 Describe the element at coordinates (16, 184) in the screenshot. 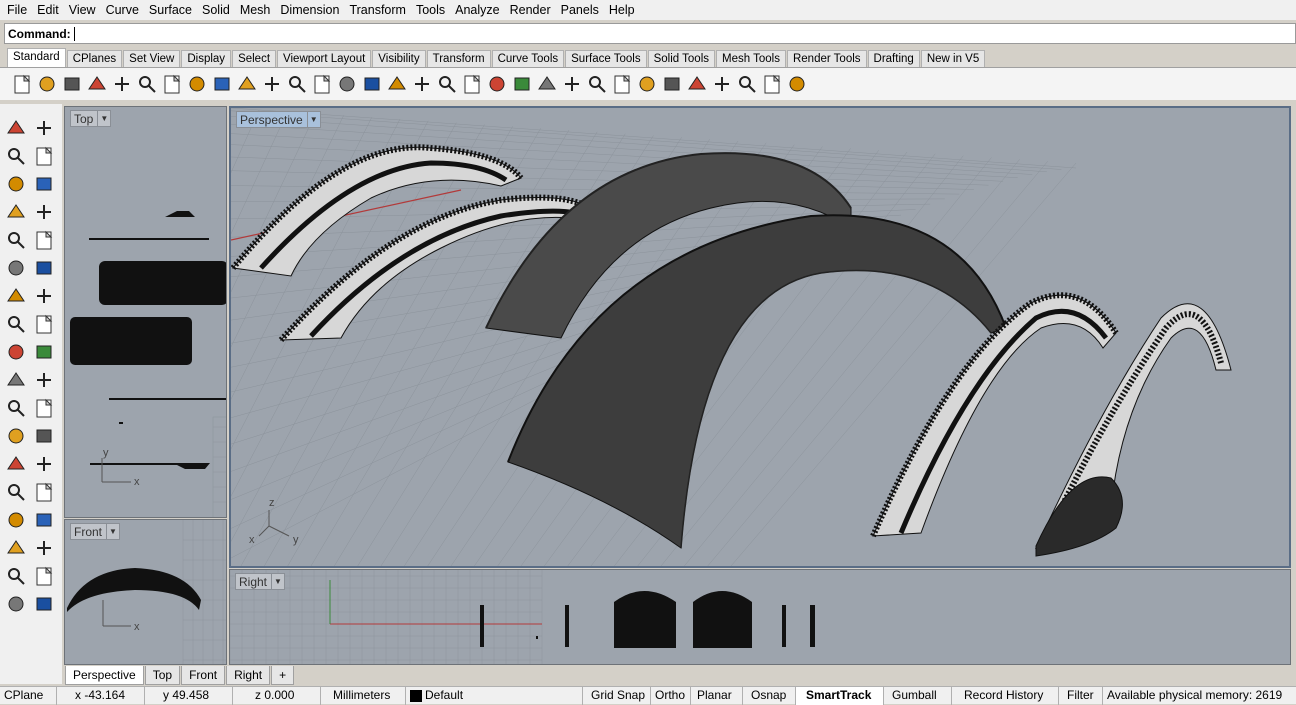

I see `circle-icon` at that location.